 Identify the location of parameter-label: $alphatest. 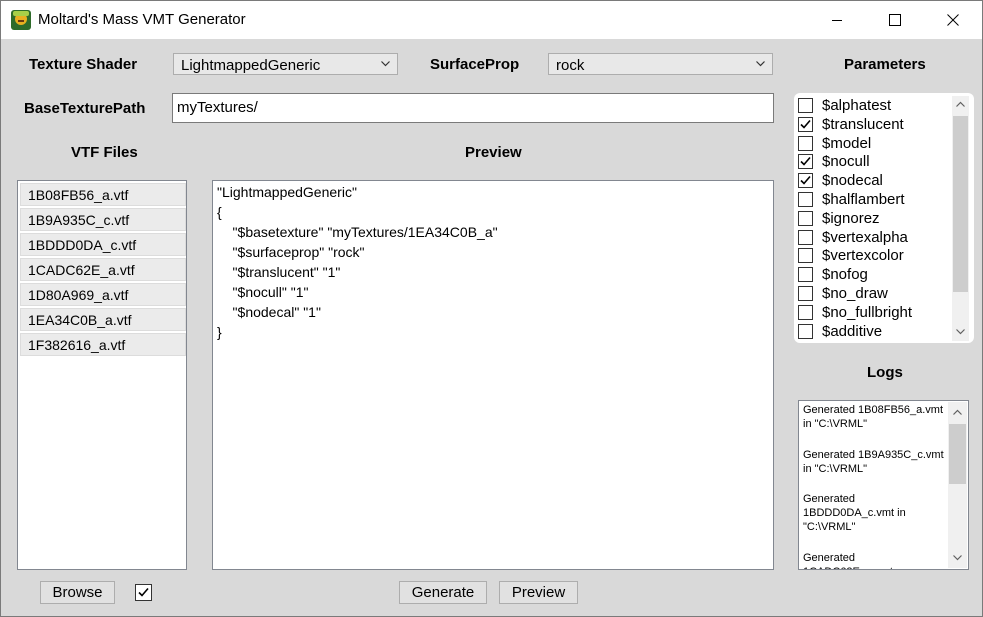
(857, 105).